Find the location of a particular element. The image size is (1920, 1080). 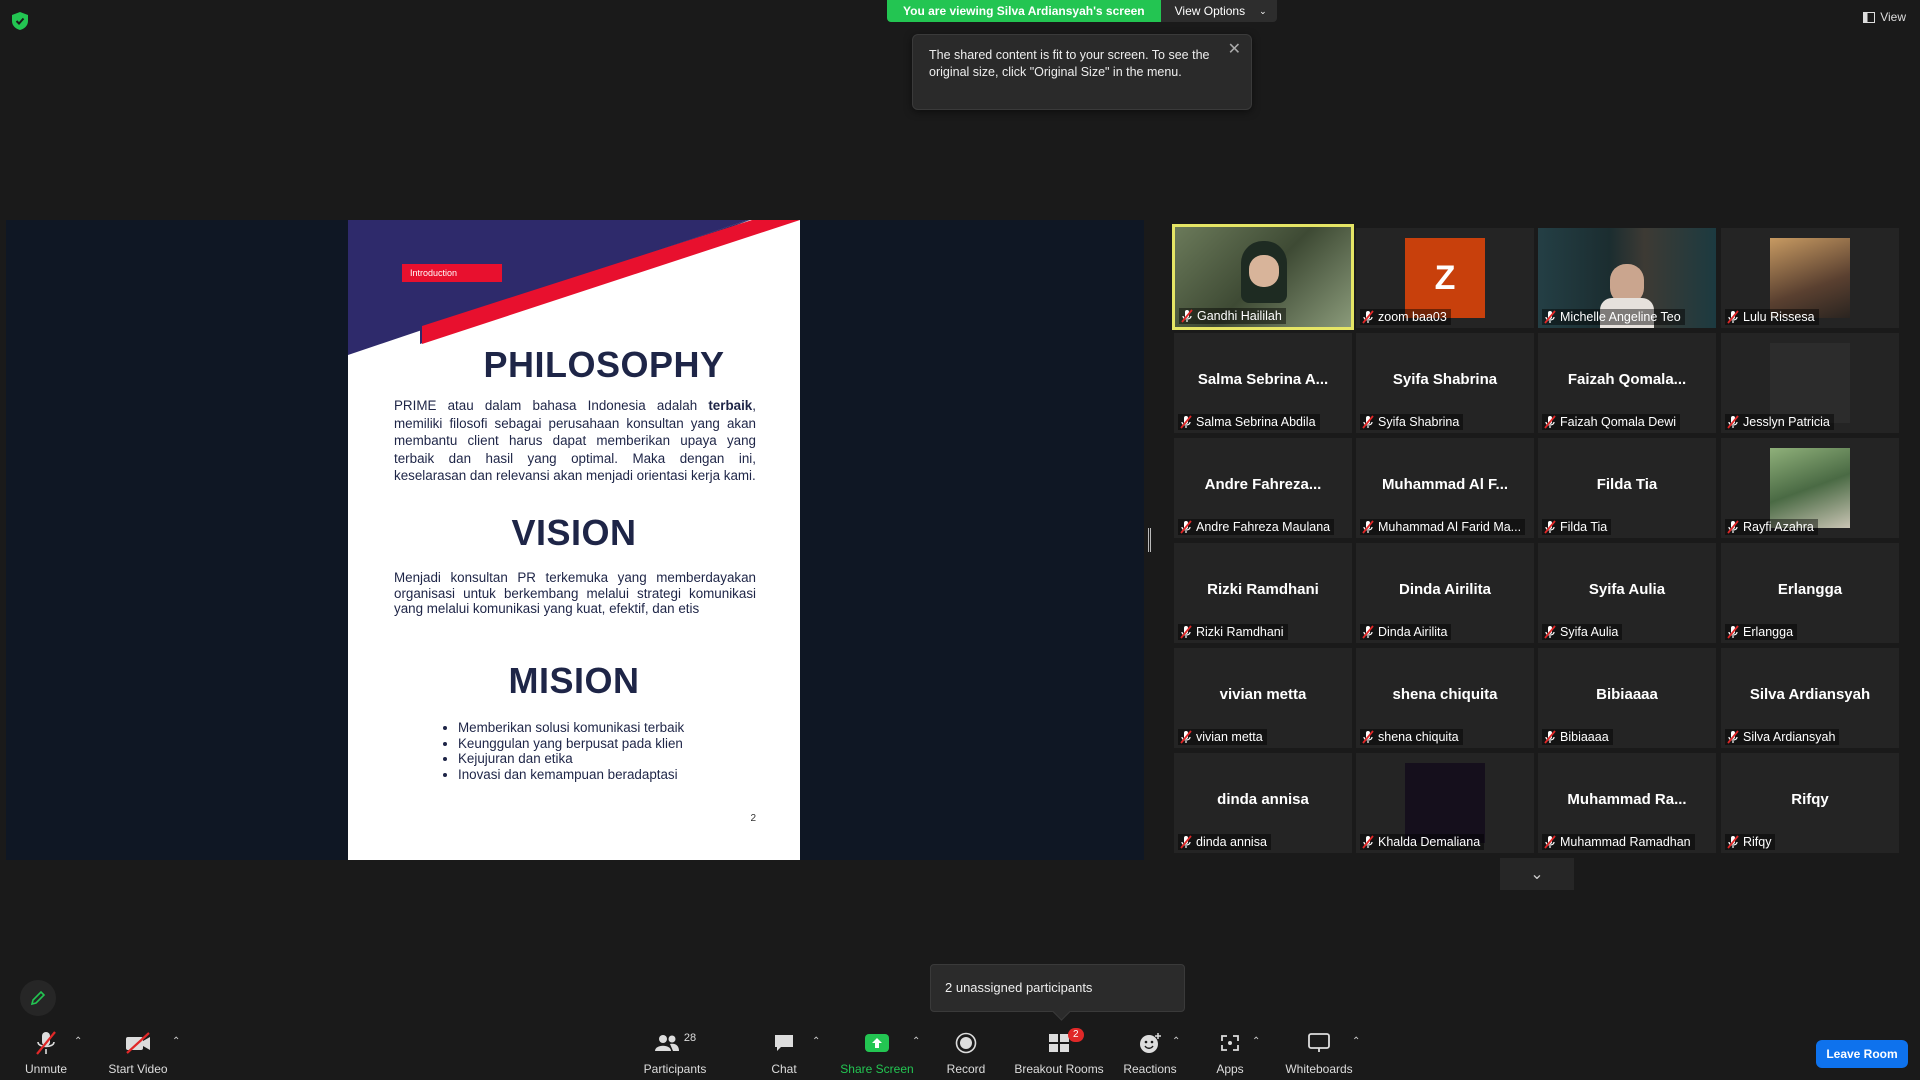

participant-tile: shena chiquita shena chiquita is located at coordinates (1445, 698).